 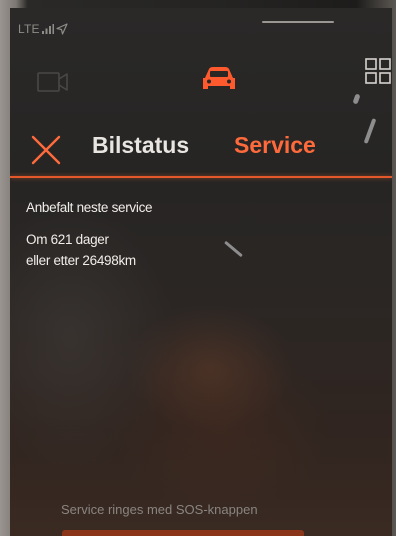 I want to click on grid-menu-icon, so click(x=378, y=73).